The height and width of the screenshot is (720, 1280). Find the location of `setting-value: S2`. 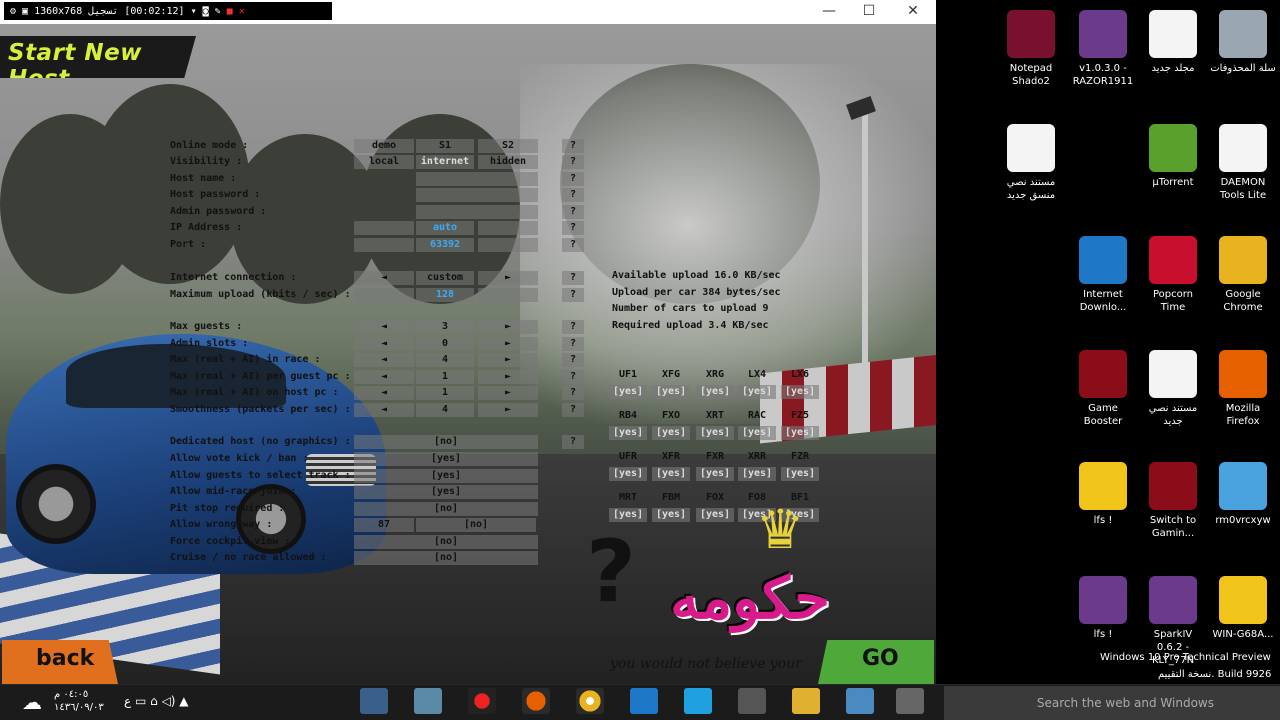

setting-value: S2 is located at coordinates (508, 146).